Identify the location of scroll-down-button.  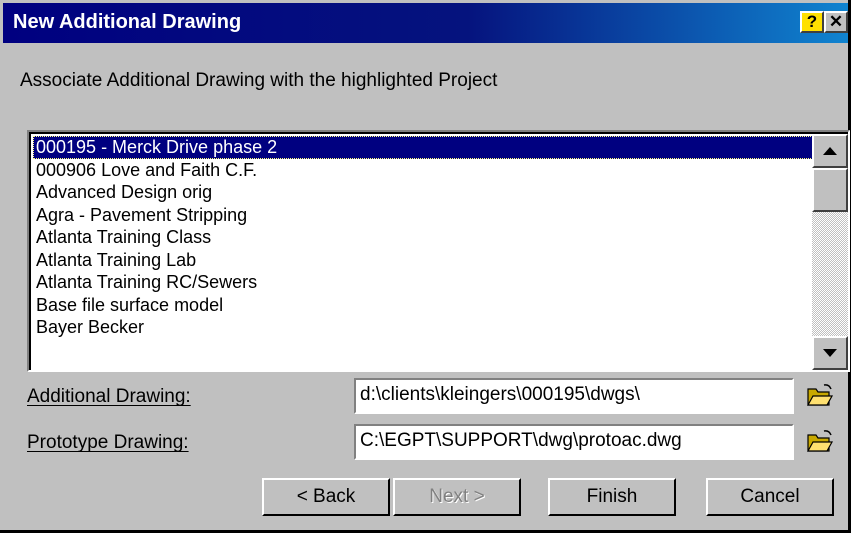
(830, 353).